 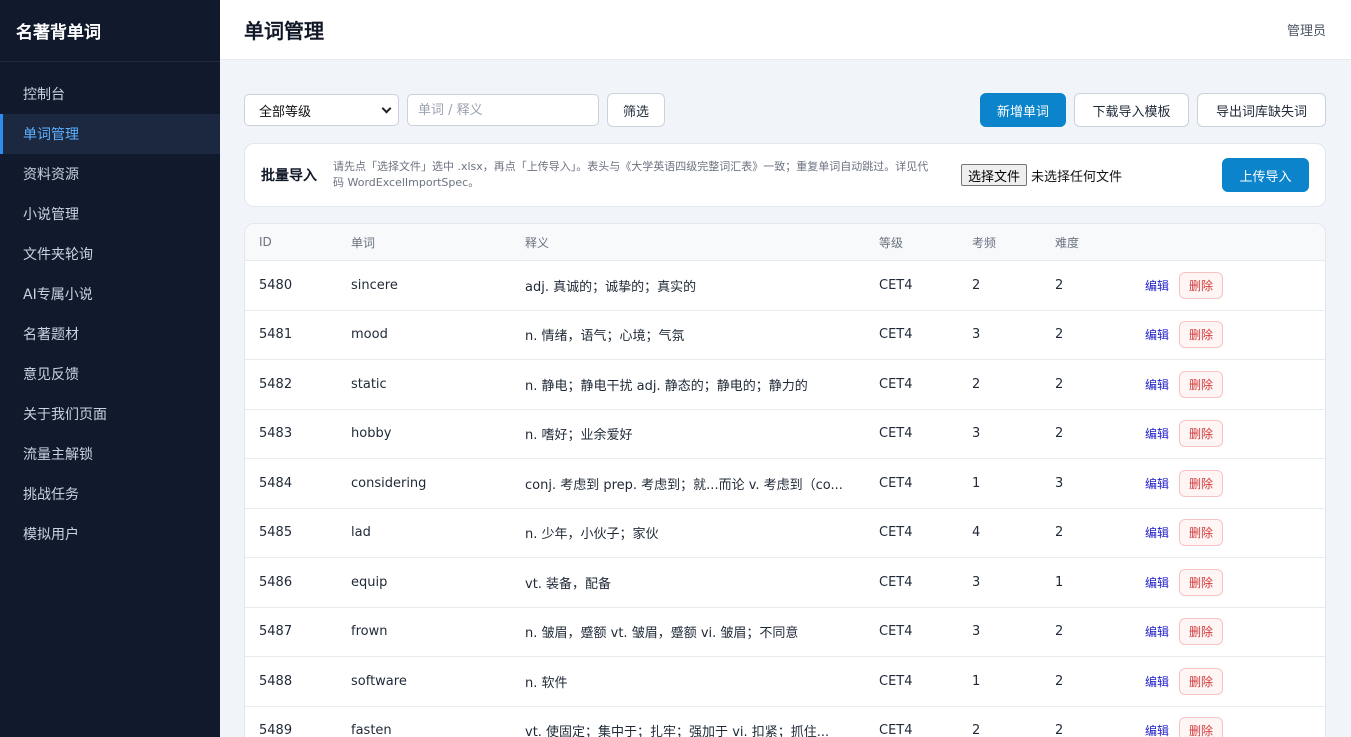 What do you see at coordinates (369, 632) in the screenshot?
I see `cell-word: frown` at bounding box center [369, 632].